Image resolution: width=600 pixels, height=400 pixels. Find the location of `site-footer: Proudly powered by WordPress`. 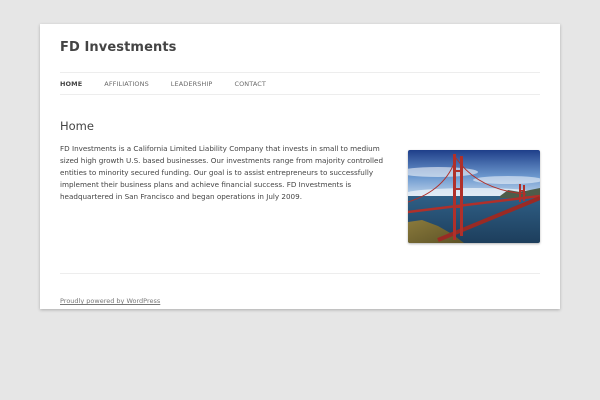

site-footer: Proudly powered by WordPress is located at coordinates (300, 290).